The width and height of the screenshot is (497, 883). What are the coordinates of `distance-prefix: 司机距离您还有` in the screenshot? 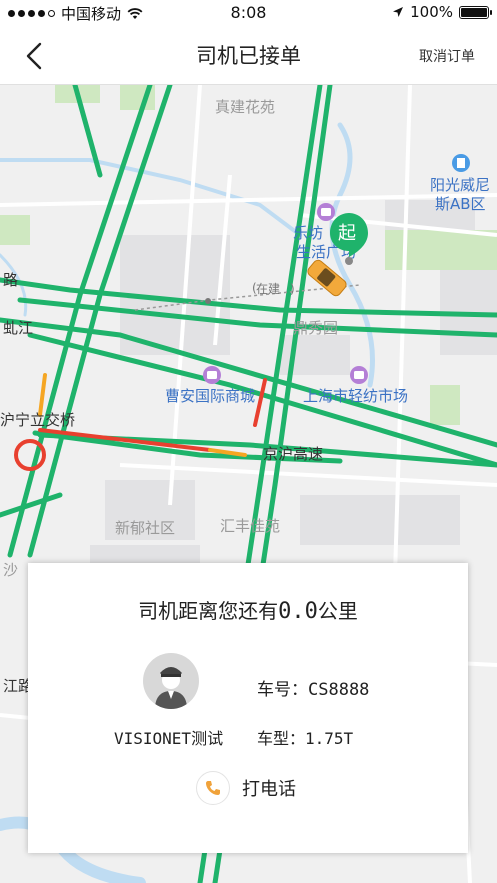 It's located at (208, 611).